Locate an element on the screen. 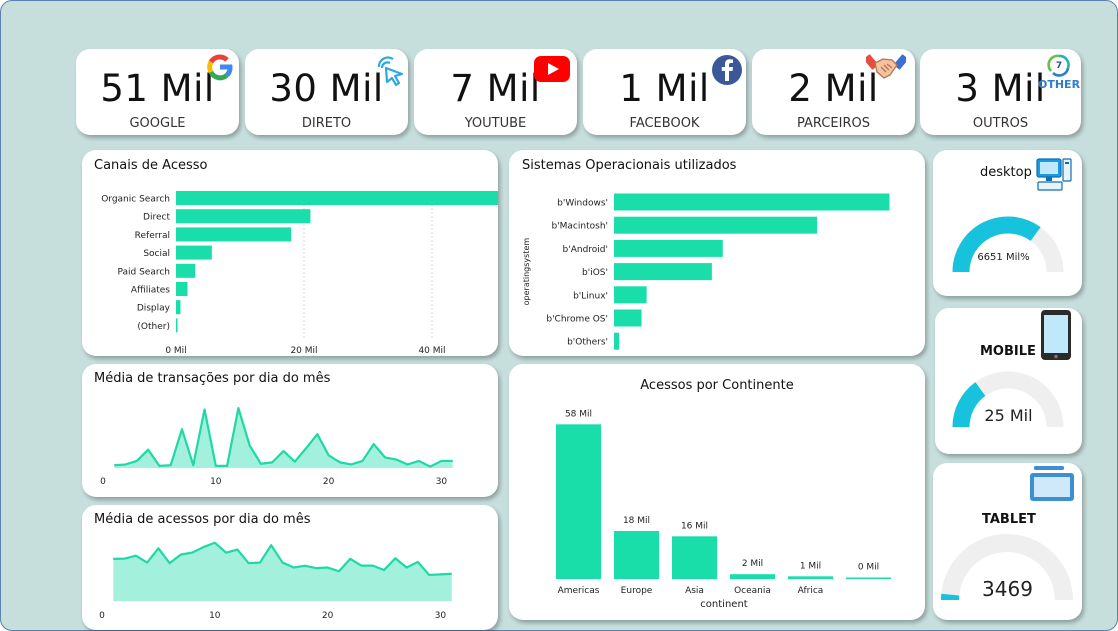 The height and width of the screenshot is (631, 1118). tick-label: 20 Mil is located at coordinates (303, 351).